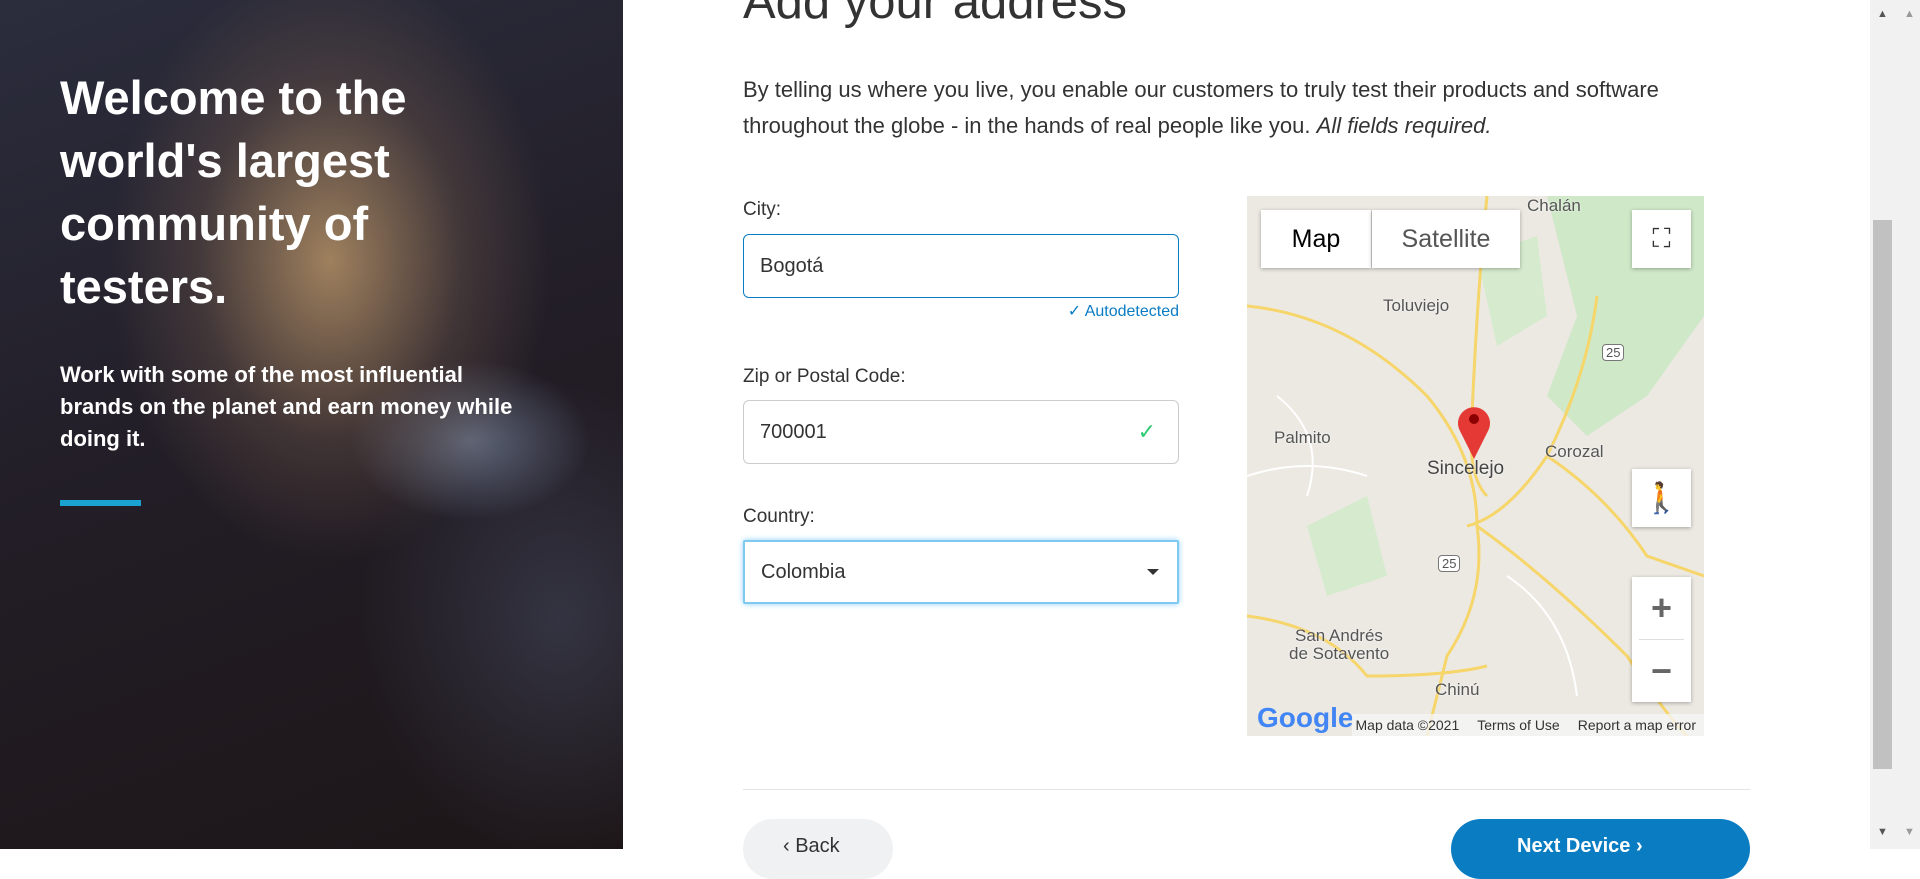  What do you see at coordinates (1661, 671) in the screenshot?
I see `zoom-out-button: −` at bounding box center [1661, 671].